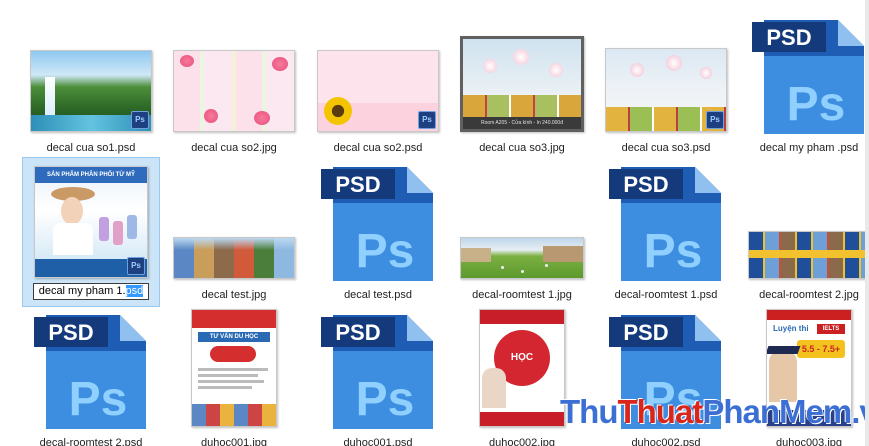  I want to click on file-name-label: decal test.jpg, so click(234, 295).